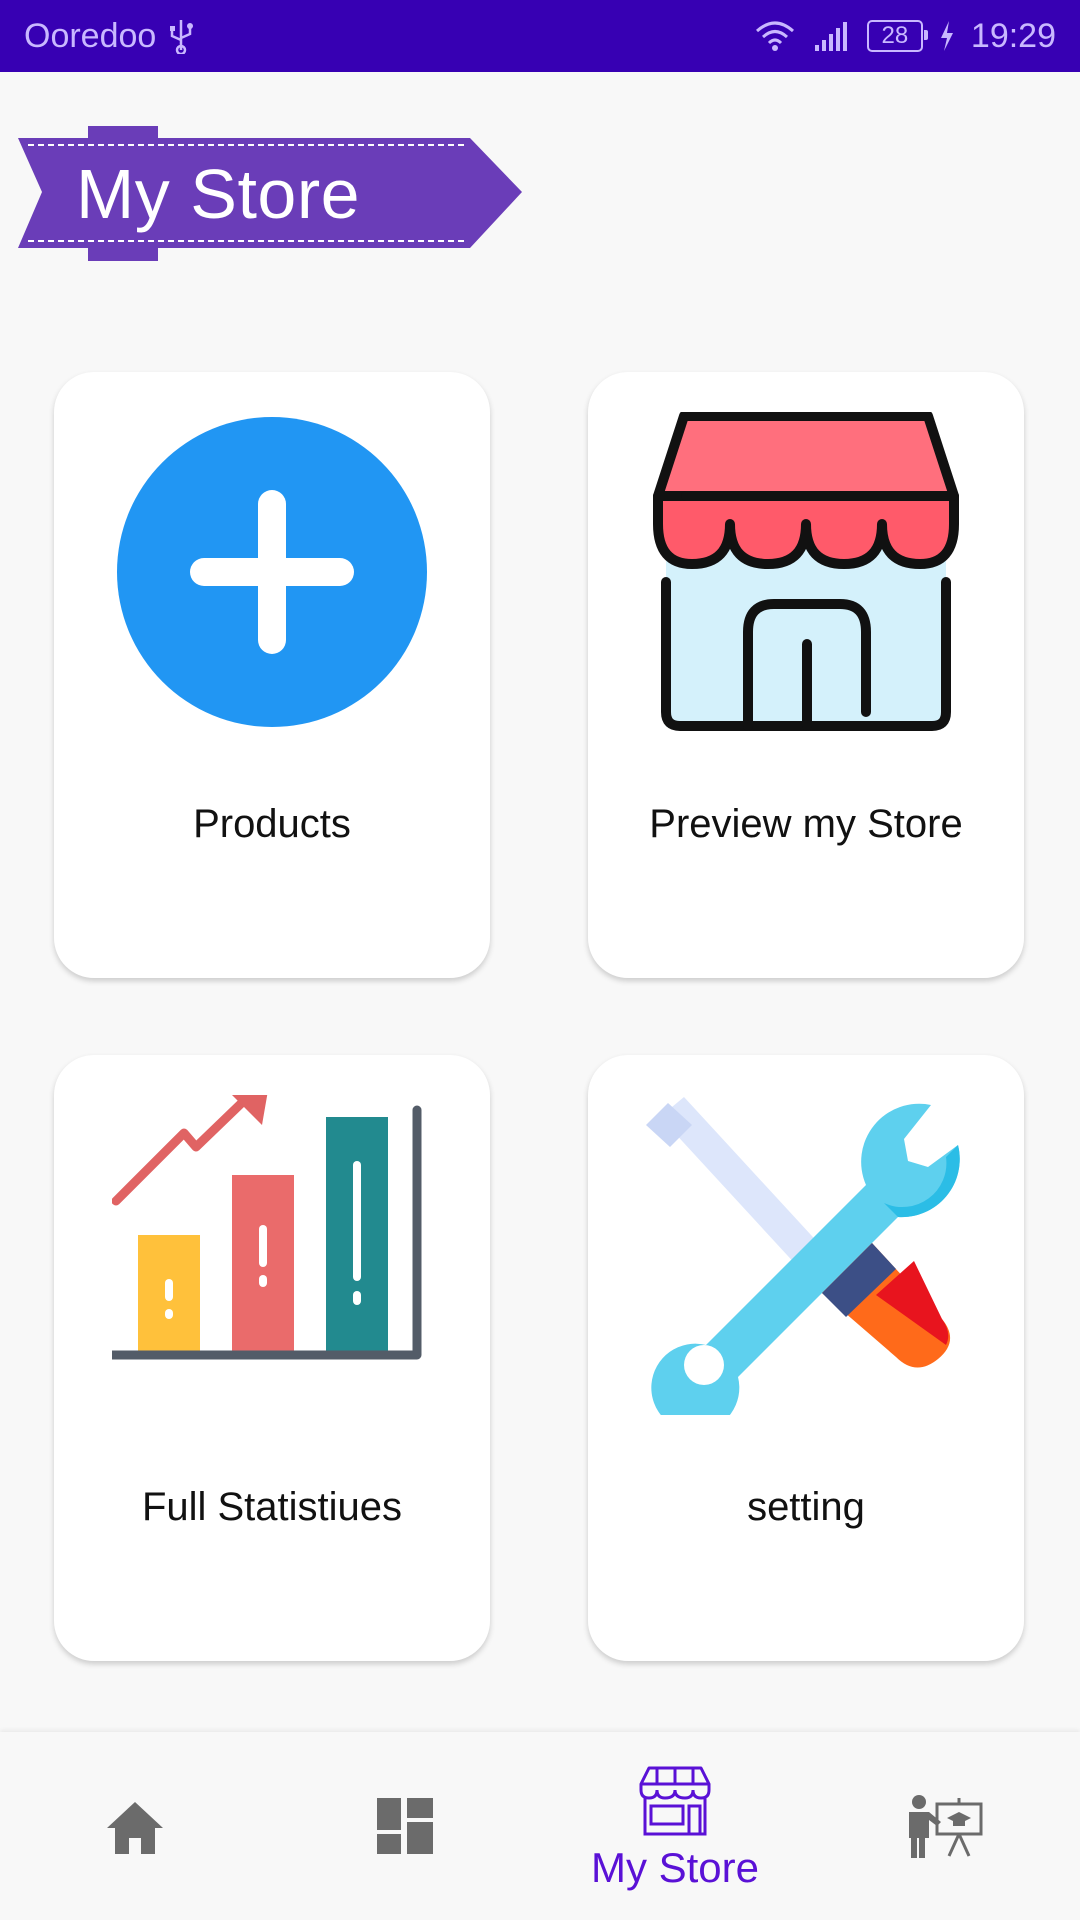 This screenshot has width=1080, height=1920. I want to click on nav-dashboard, so click(405, 1826).